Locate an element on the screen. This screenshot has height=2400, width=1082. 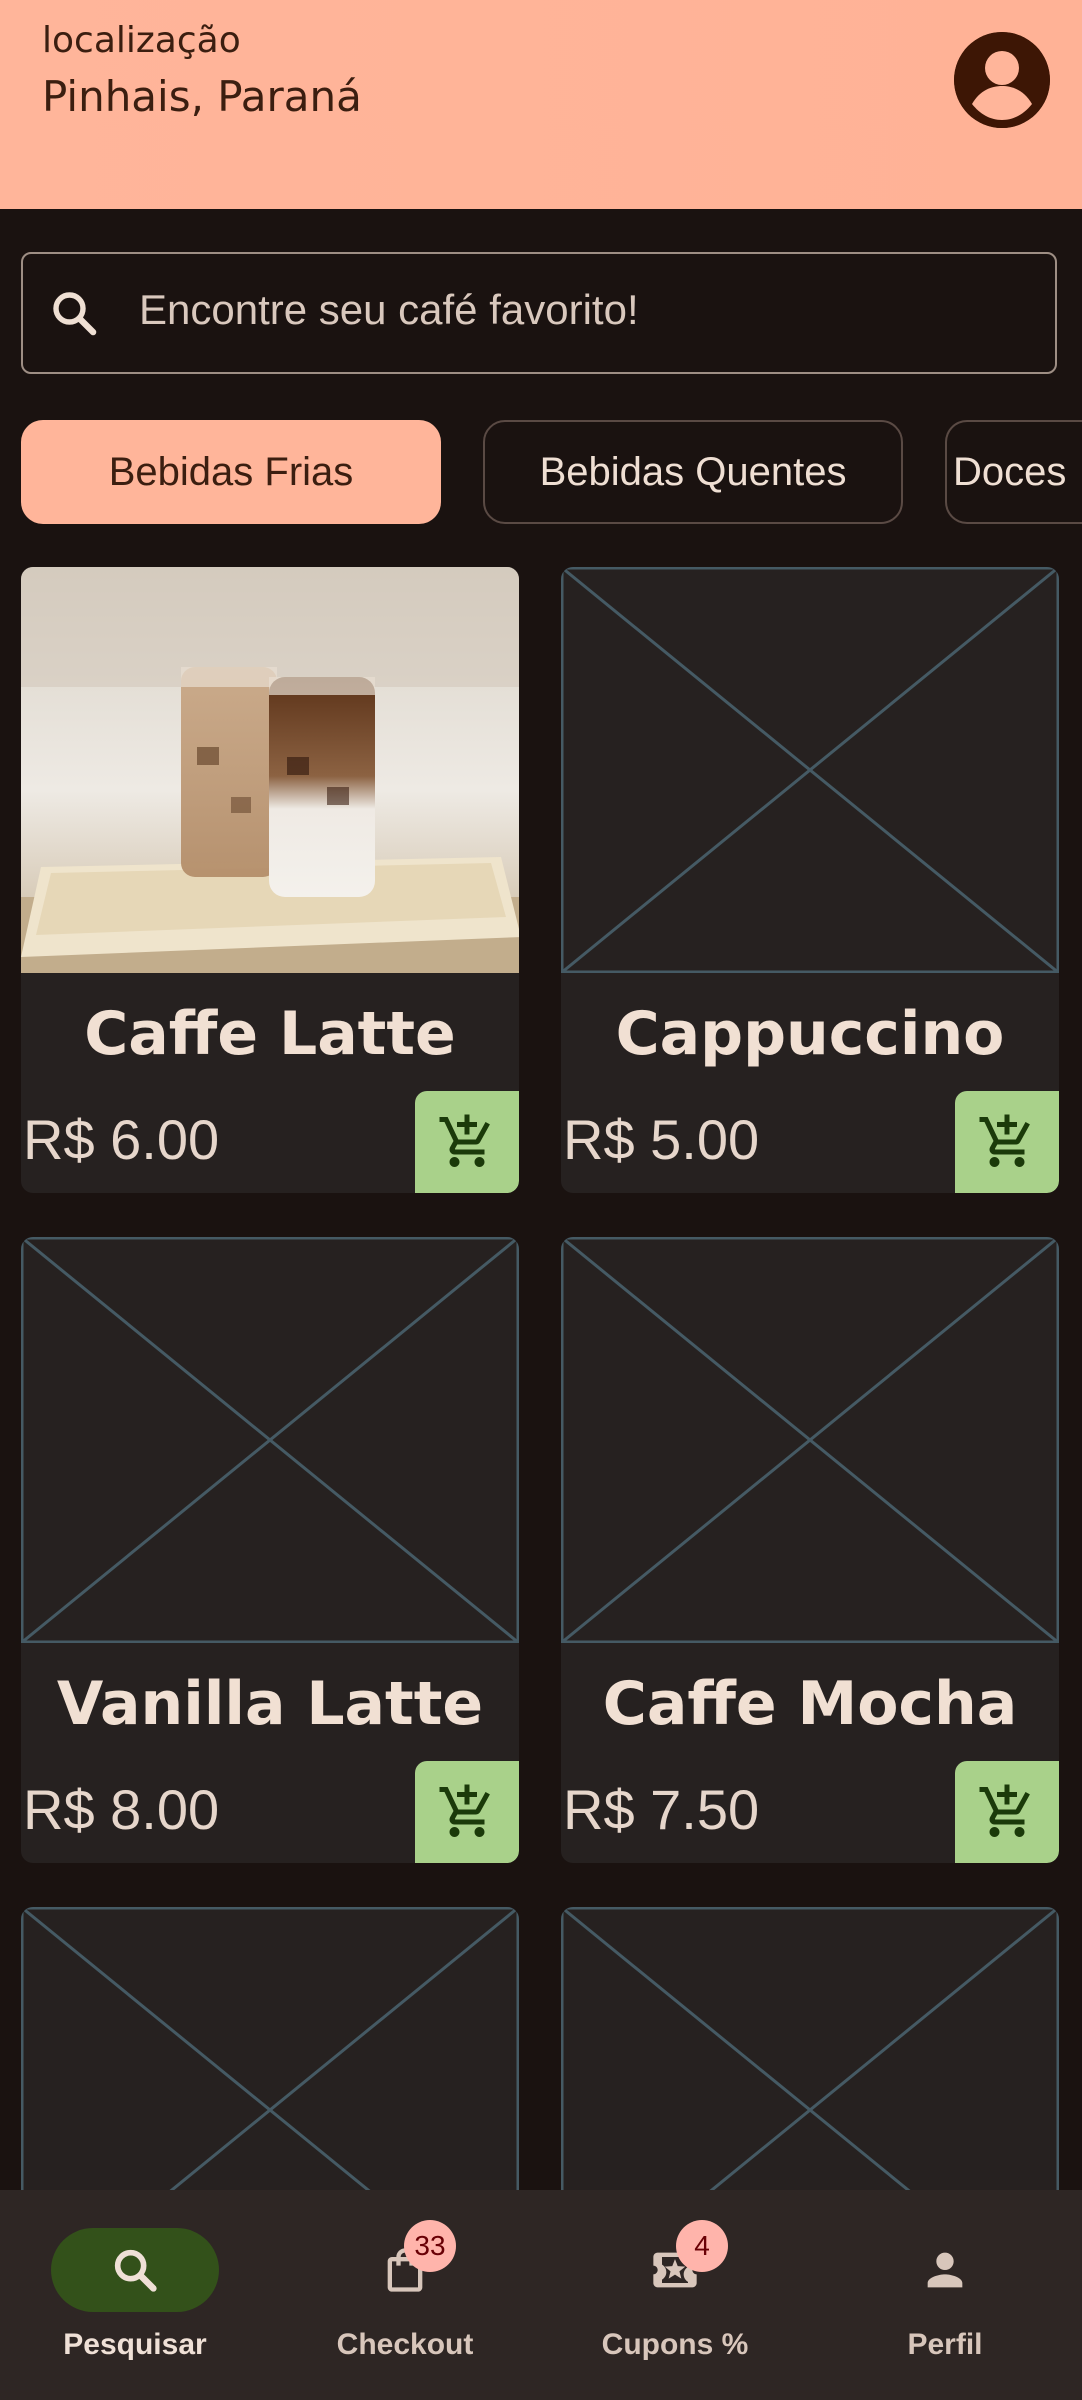
product-price: R$ 5.00 is located at coordinates (661, 1139).